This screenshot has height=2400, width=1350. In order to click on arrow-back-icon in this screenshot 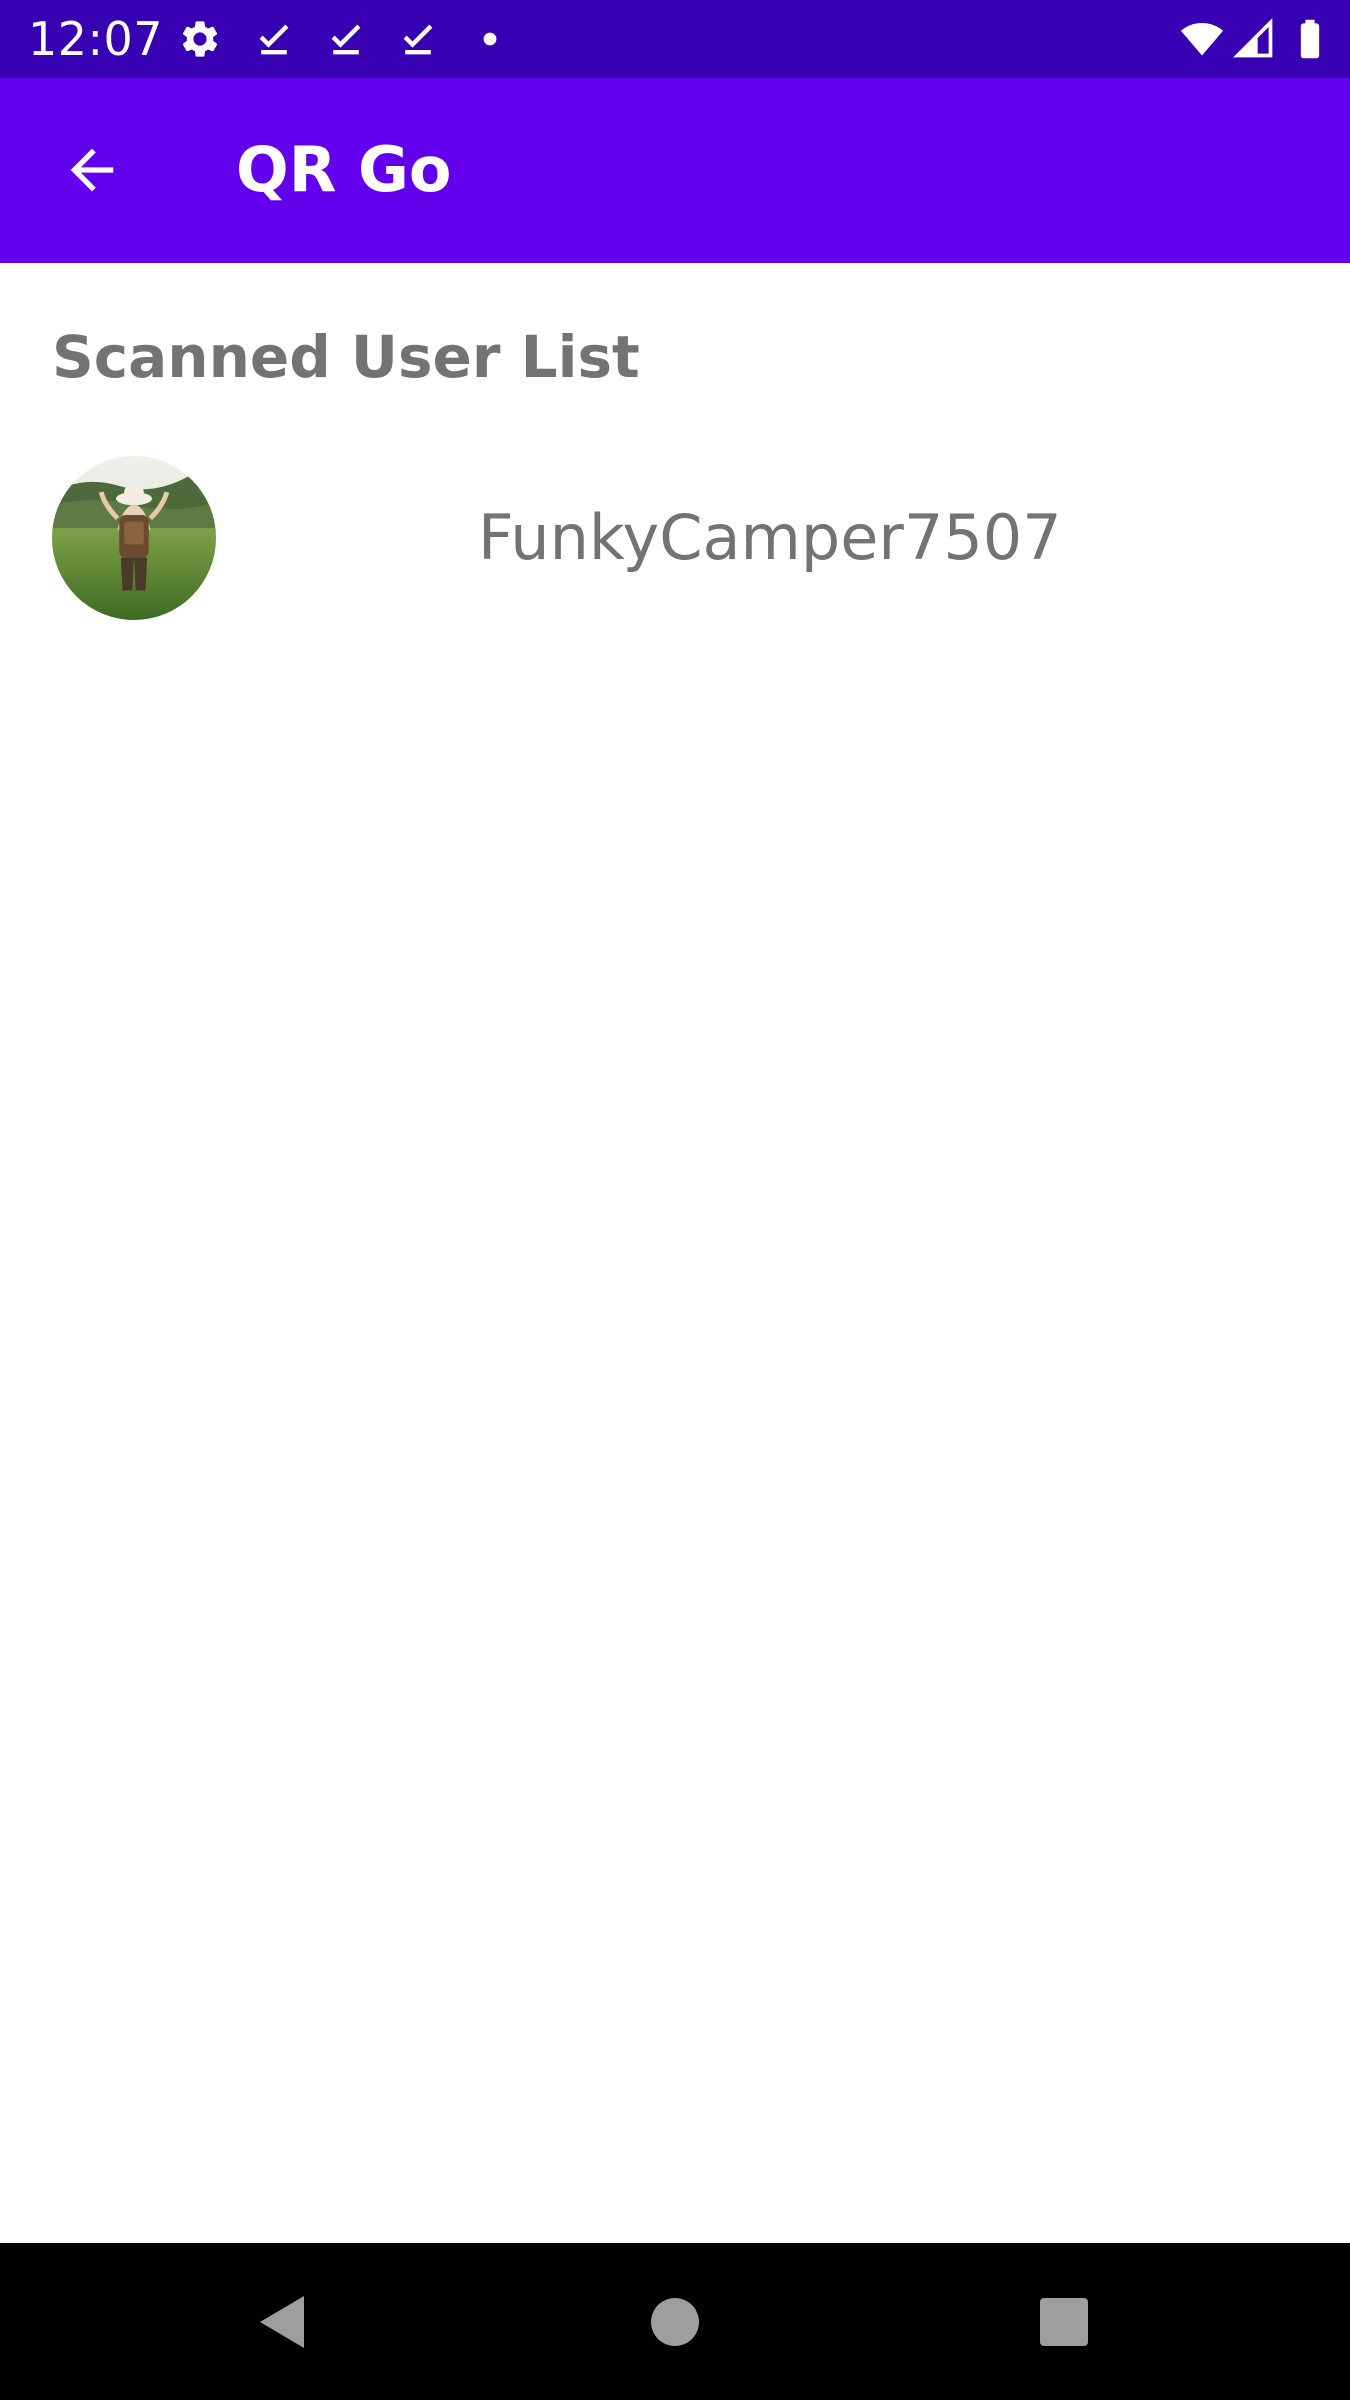, I will do `click(92, 170)`.